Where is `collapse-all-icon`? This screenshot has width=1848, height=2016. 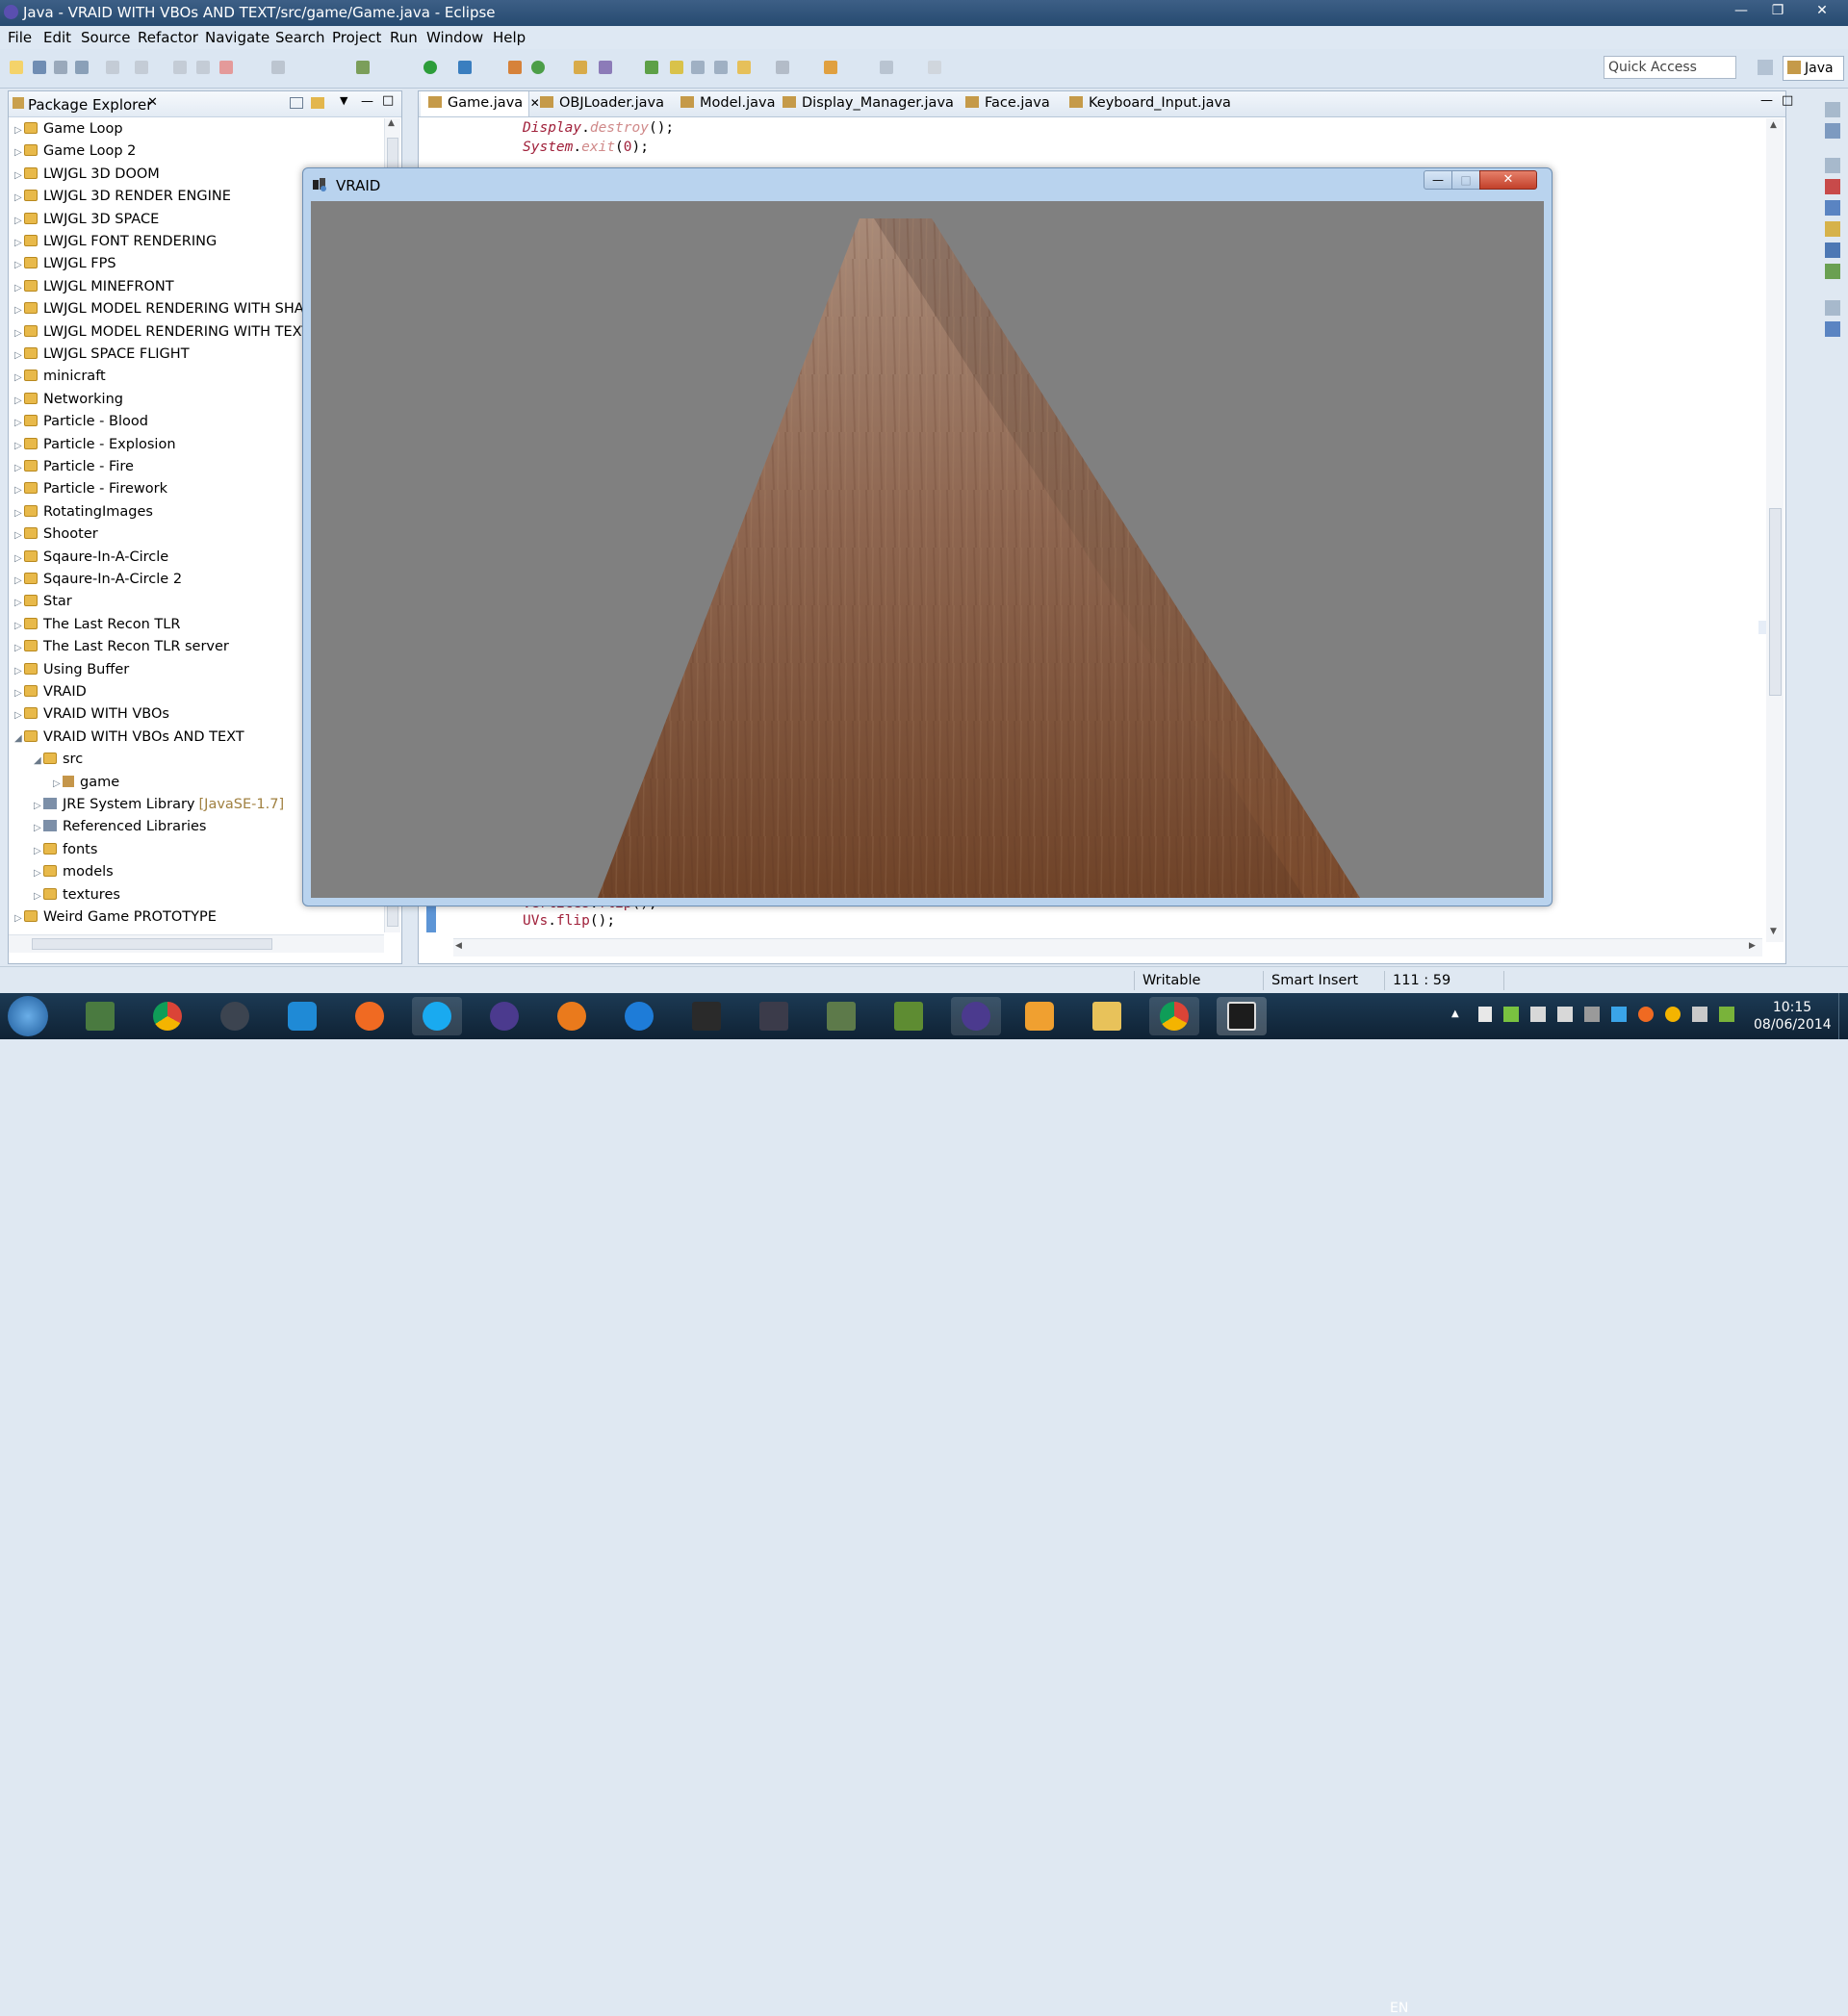
collapse-all-icon is located at coordinates (296, 103).